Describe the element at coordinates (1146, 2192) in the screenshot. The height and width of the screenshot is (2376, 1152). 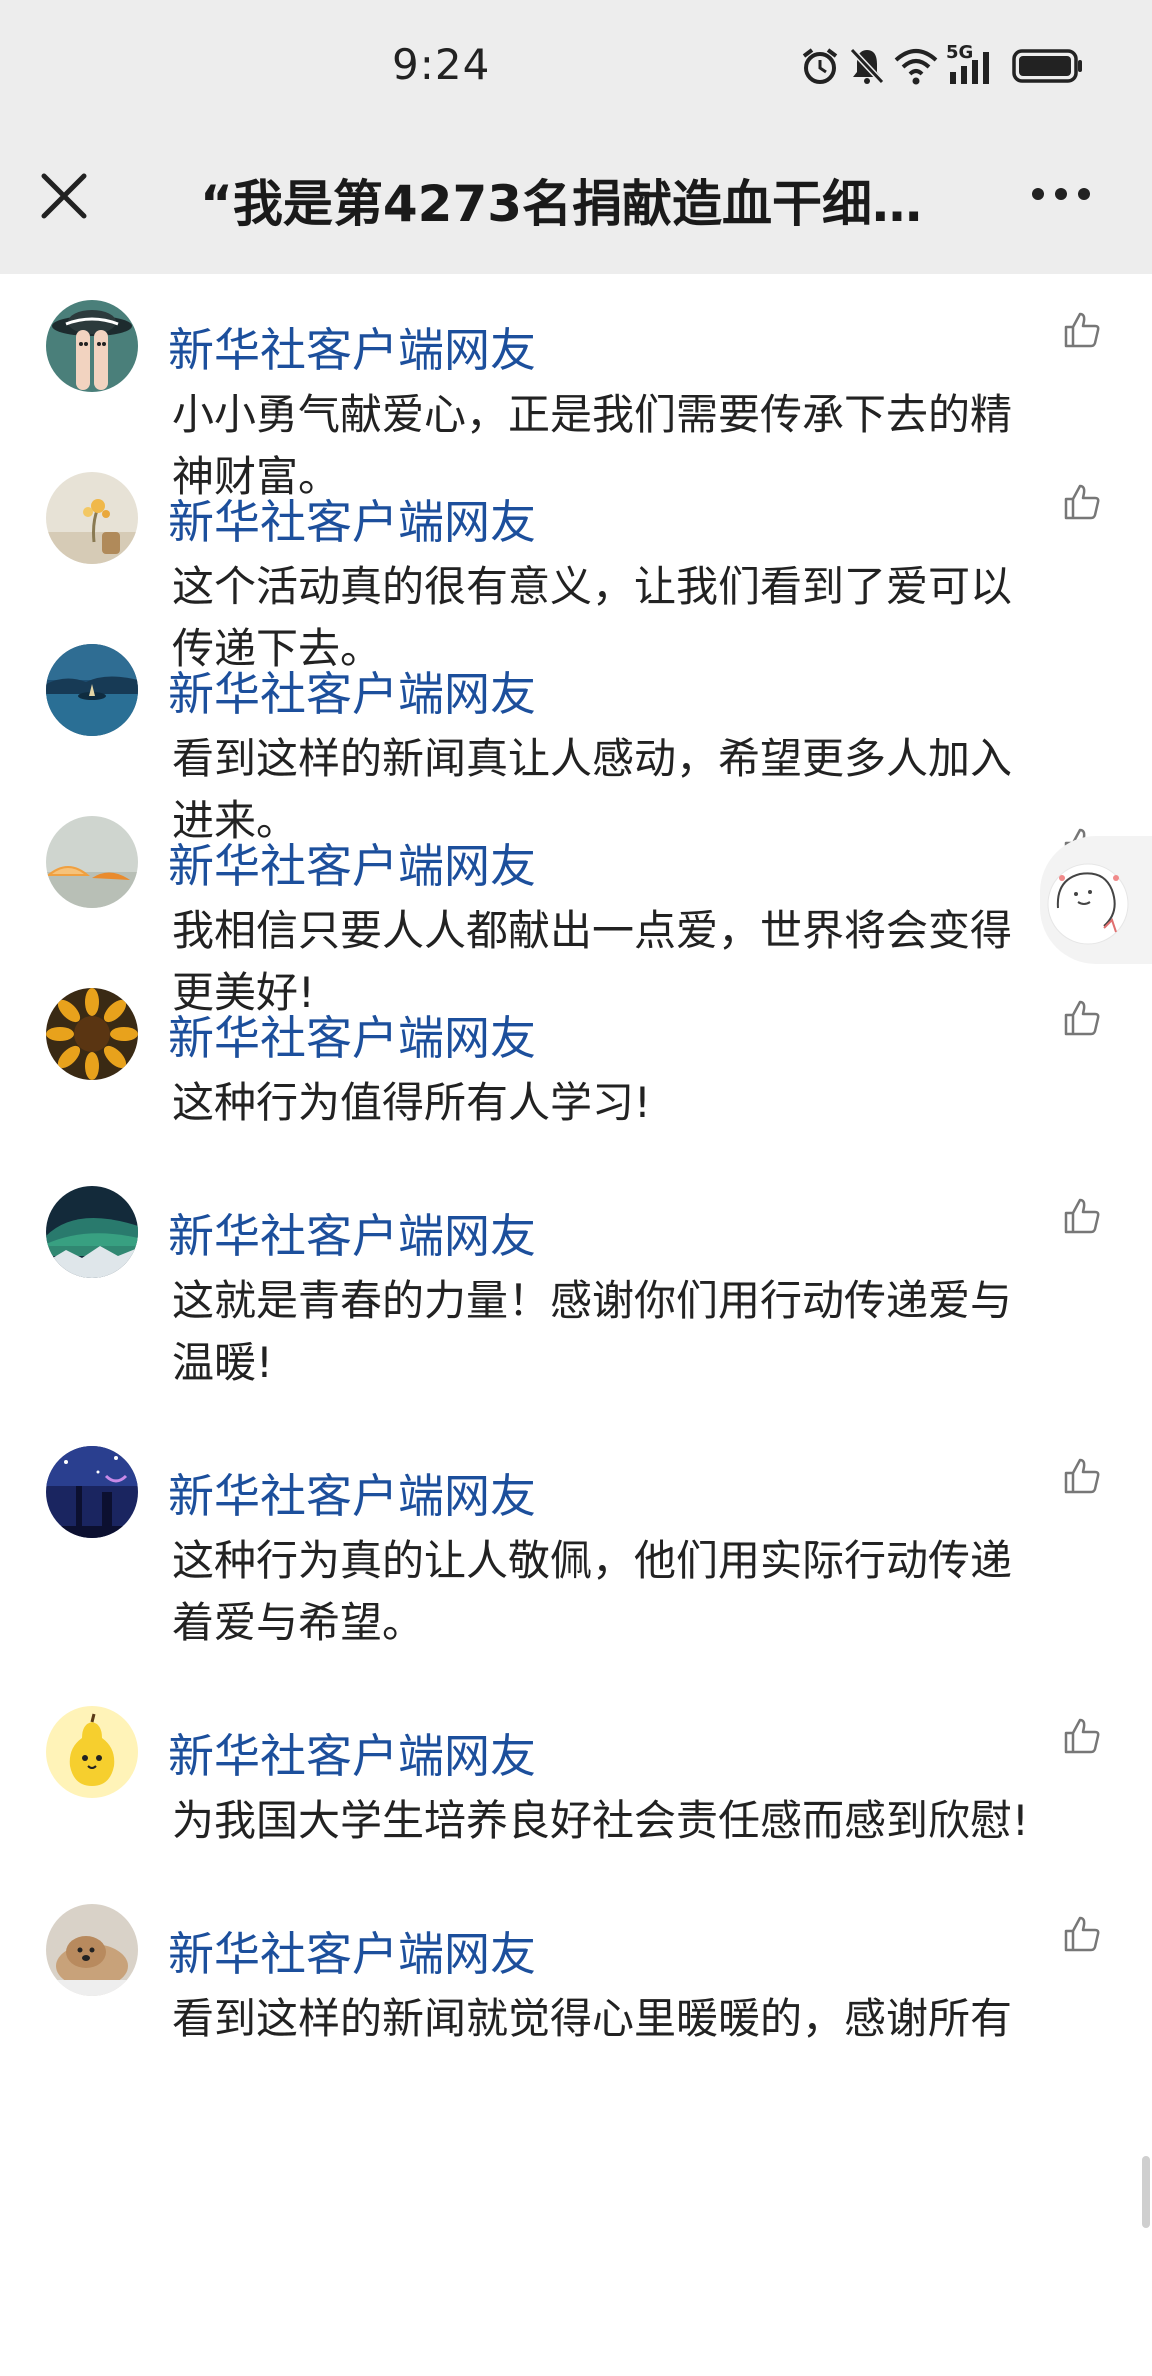
I see `scrollbar-thumb` at that location.